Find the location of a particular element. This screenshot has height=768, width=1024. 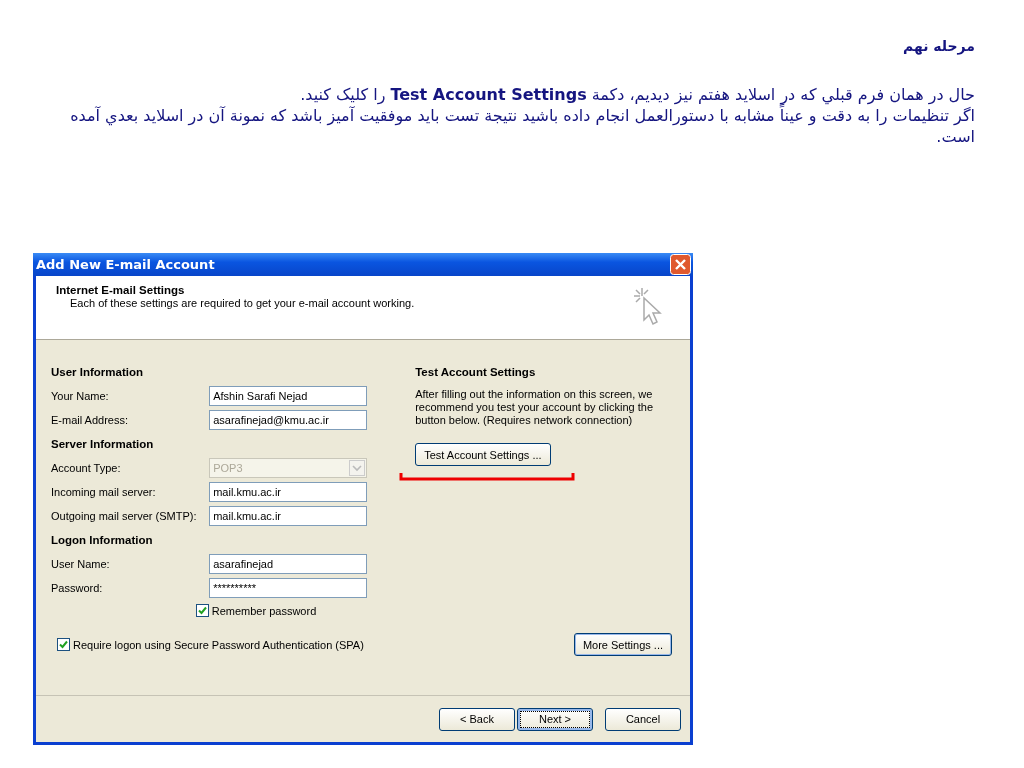

caret-icon is located at coordinates (357, 468).